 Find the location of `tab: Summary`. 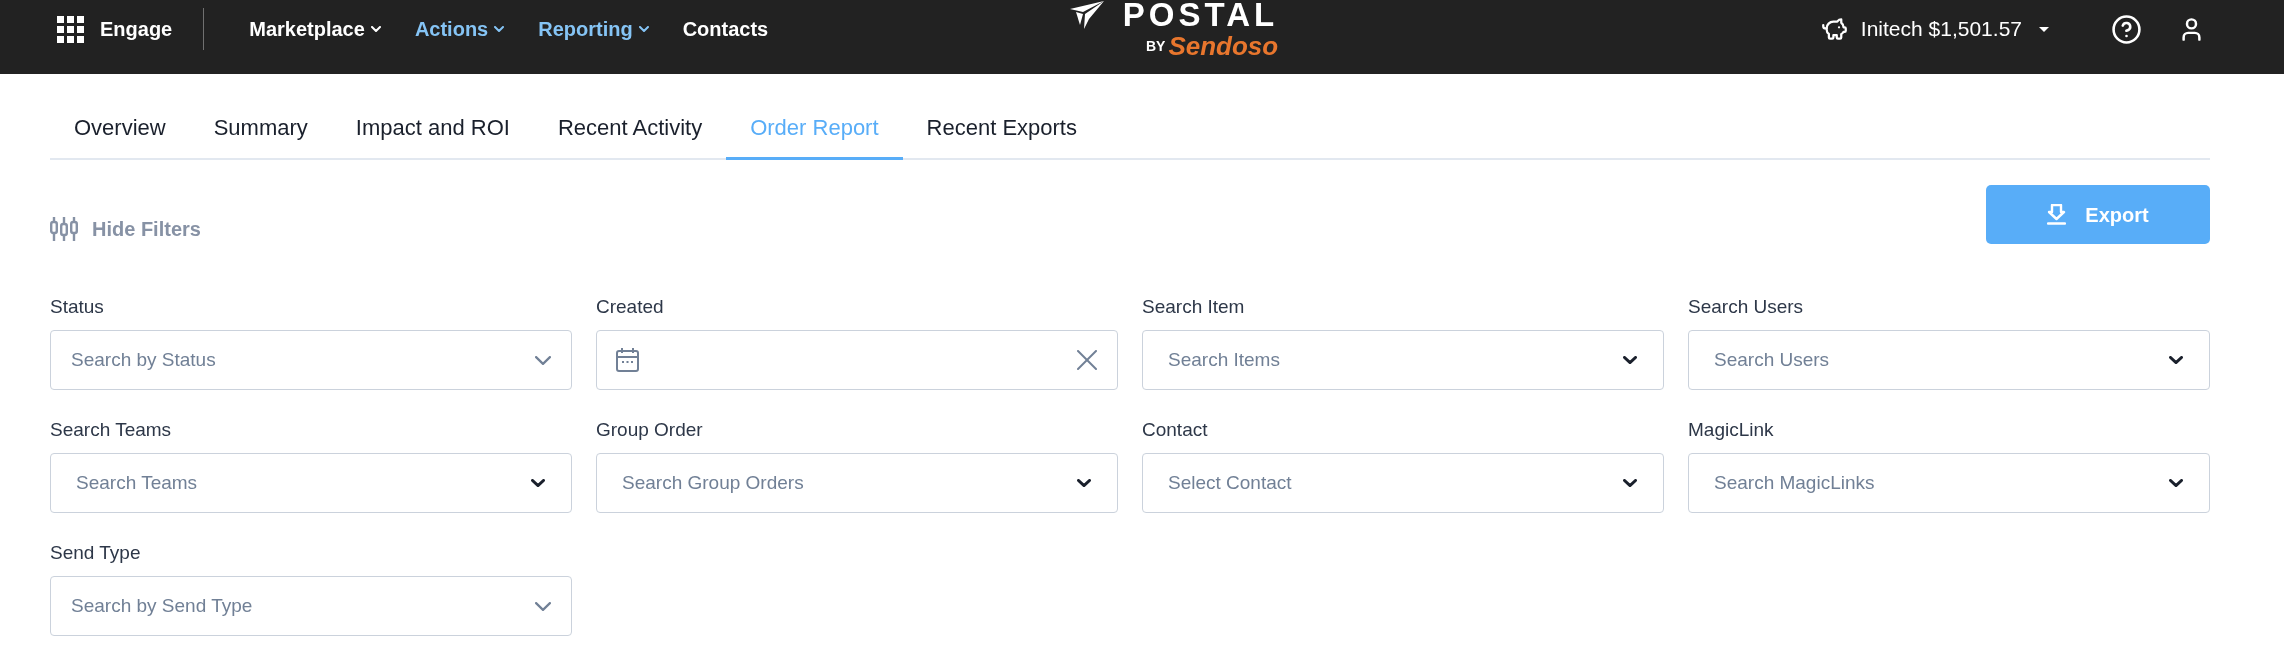

tab: Summary is located at coordinates (260, 128).